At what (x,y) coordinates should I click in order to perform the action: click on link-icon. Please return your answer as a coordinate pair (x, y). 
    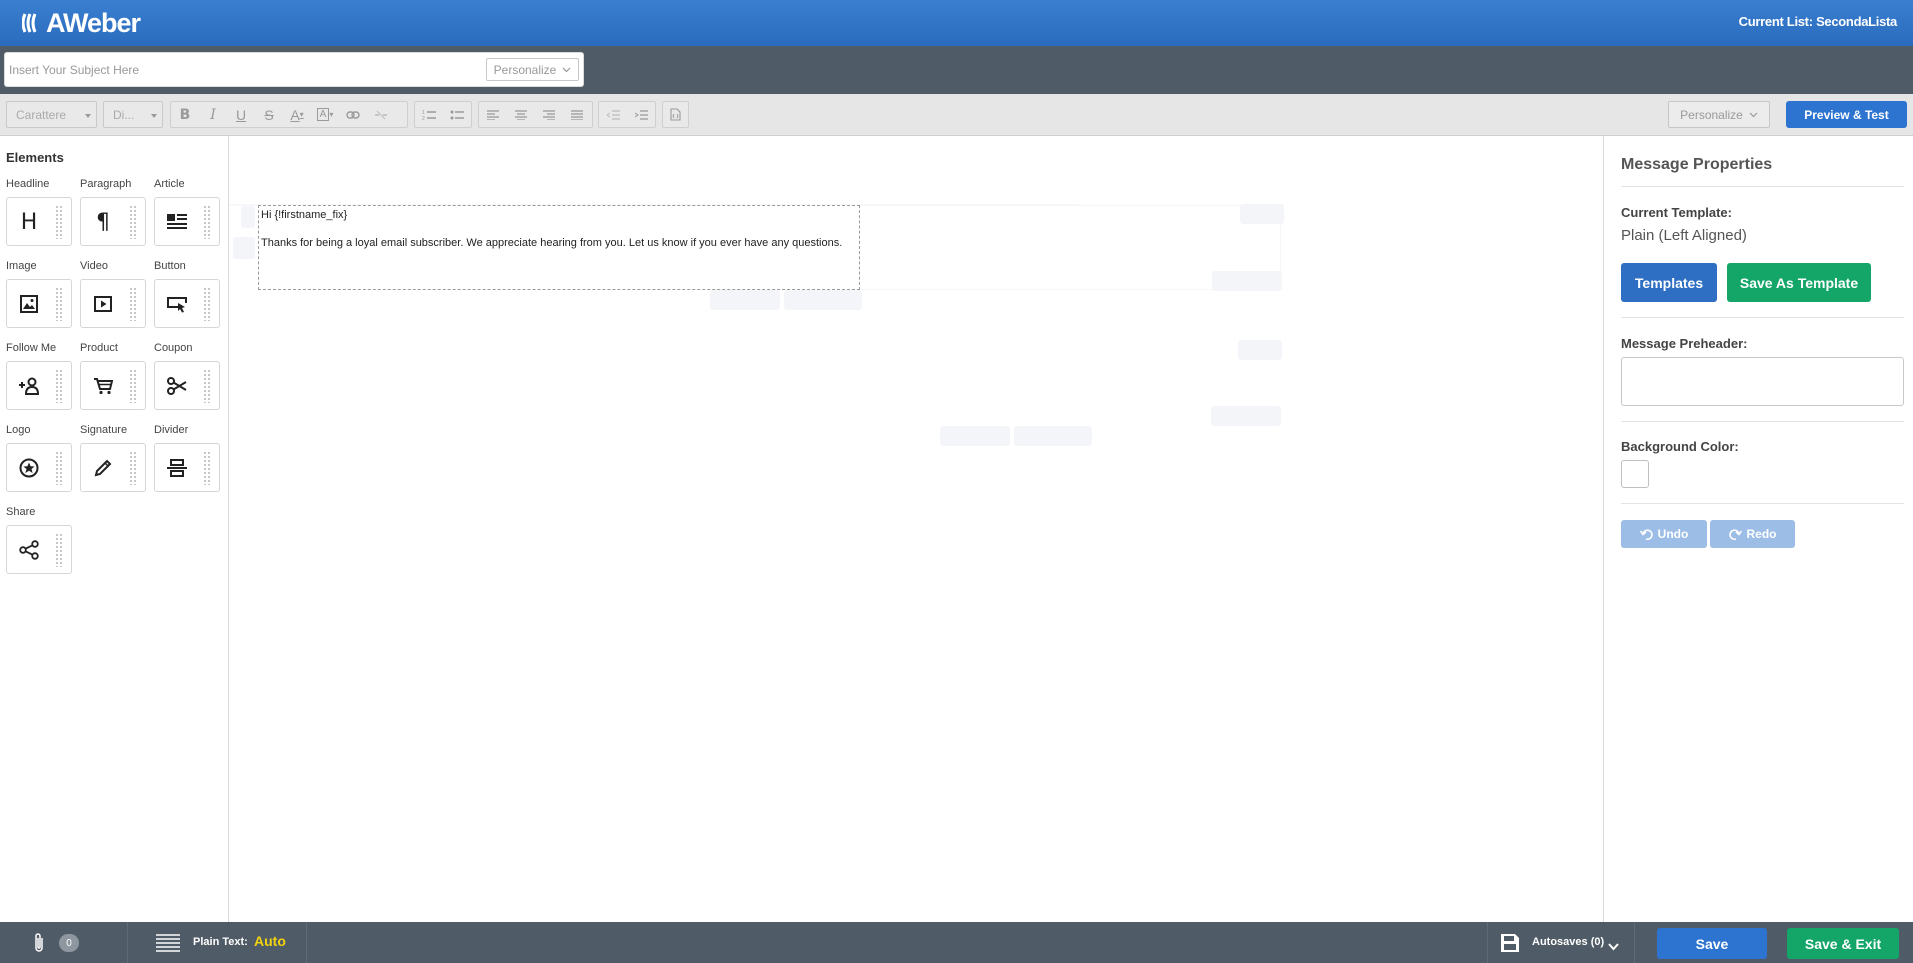
    Looking at the image, I should click on (353, 114).